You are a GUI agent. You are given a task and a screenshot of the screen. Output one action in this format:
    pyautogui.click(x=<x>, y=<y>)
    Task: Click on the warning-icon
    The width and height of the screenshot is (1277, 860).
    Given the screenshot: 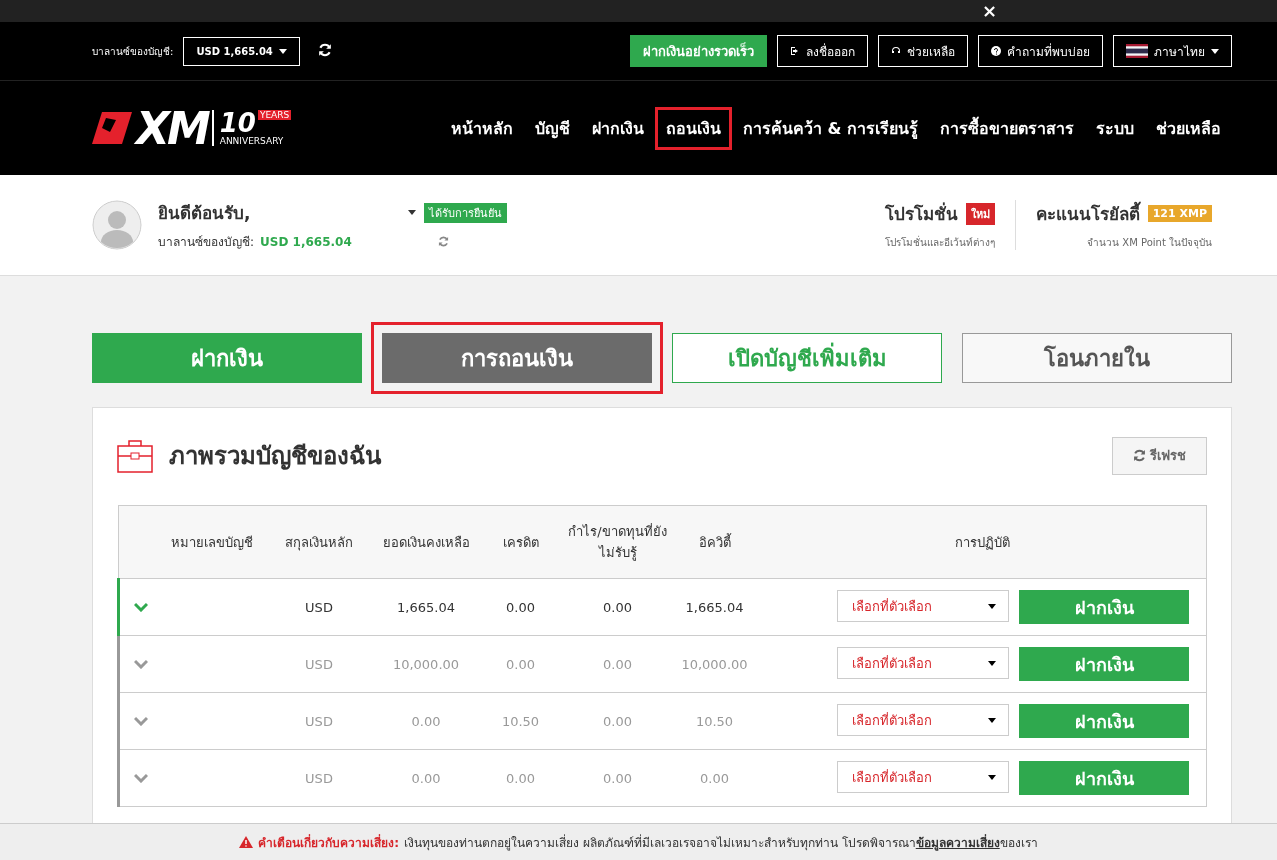 What is the action you would take?
    pyautogui.click(x=246, y=842)
    